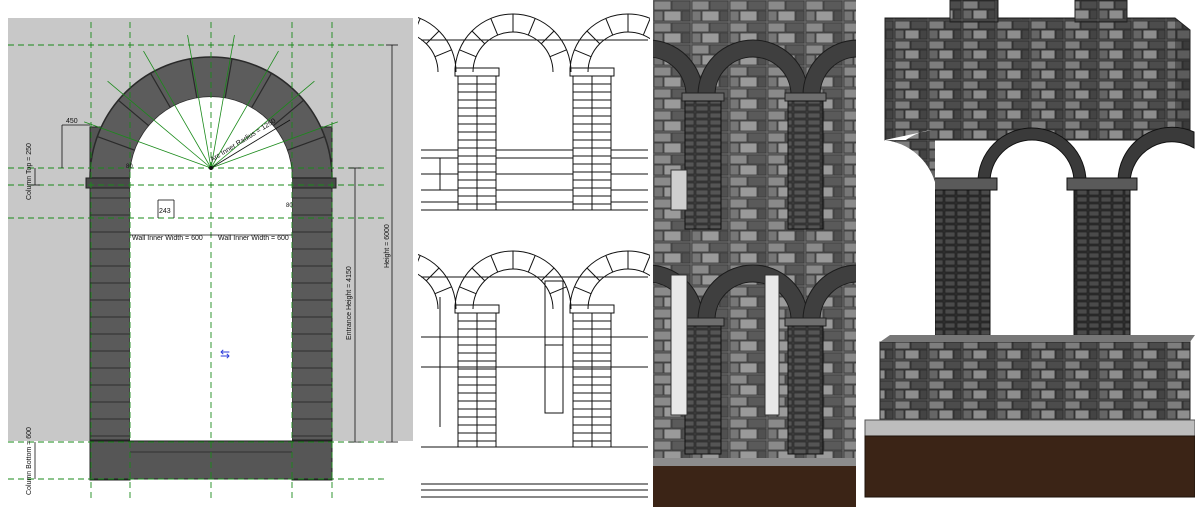 Image resolution: width=1195 pixels, height=507 pixels. Describe the element at coordinates (754, 462) in the screenshot. I see `render-base-slab` at that location.